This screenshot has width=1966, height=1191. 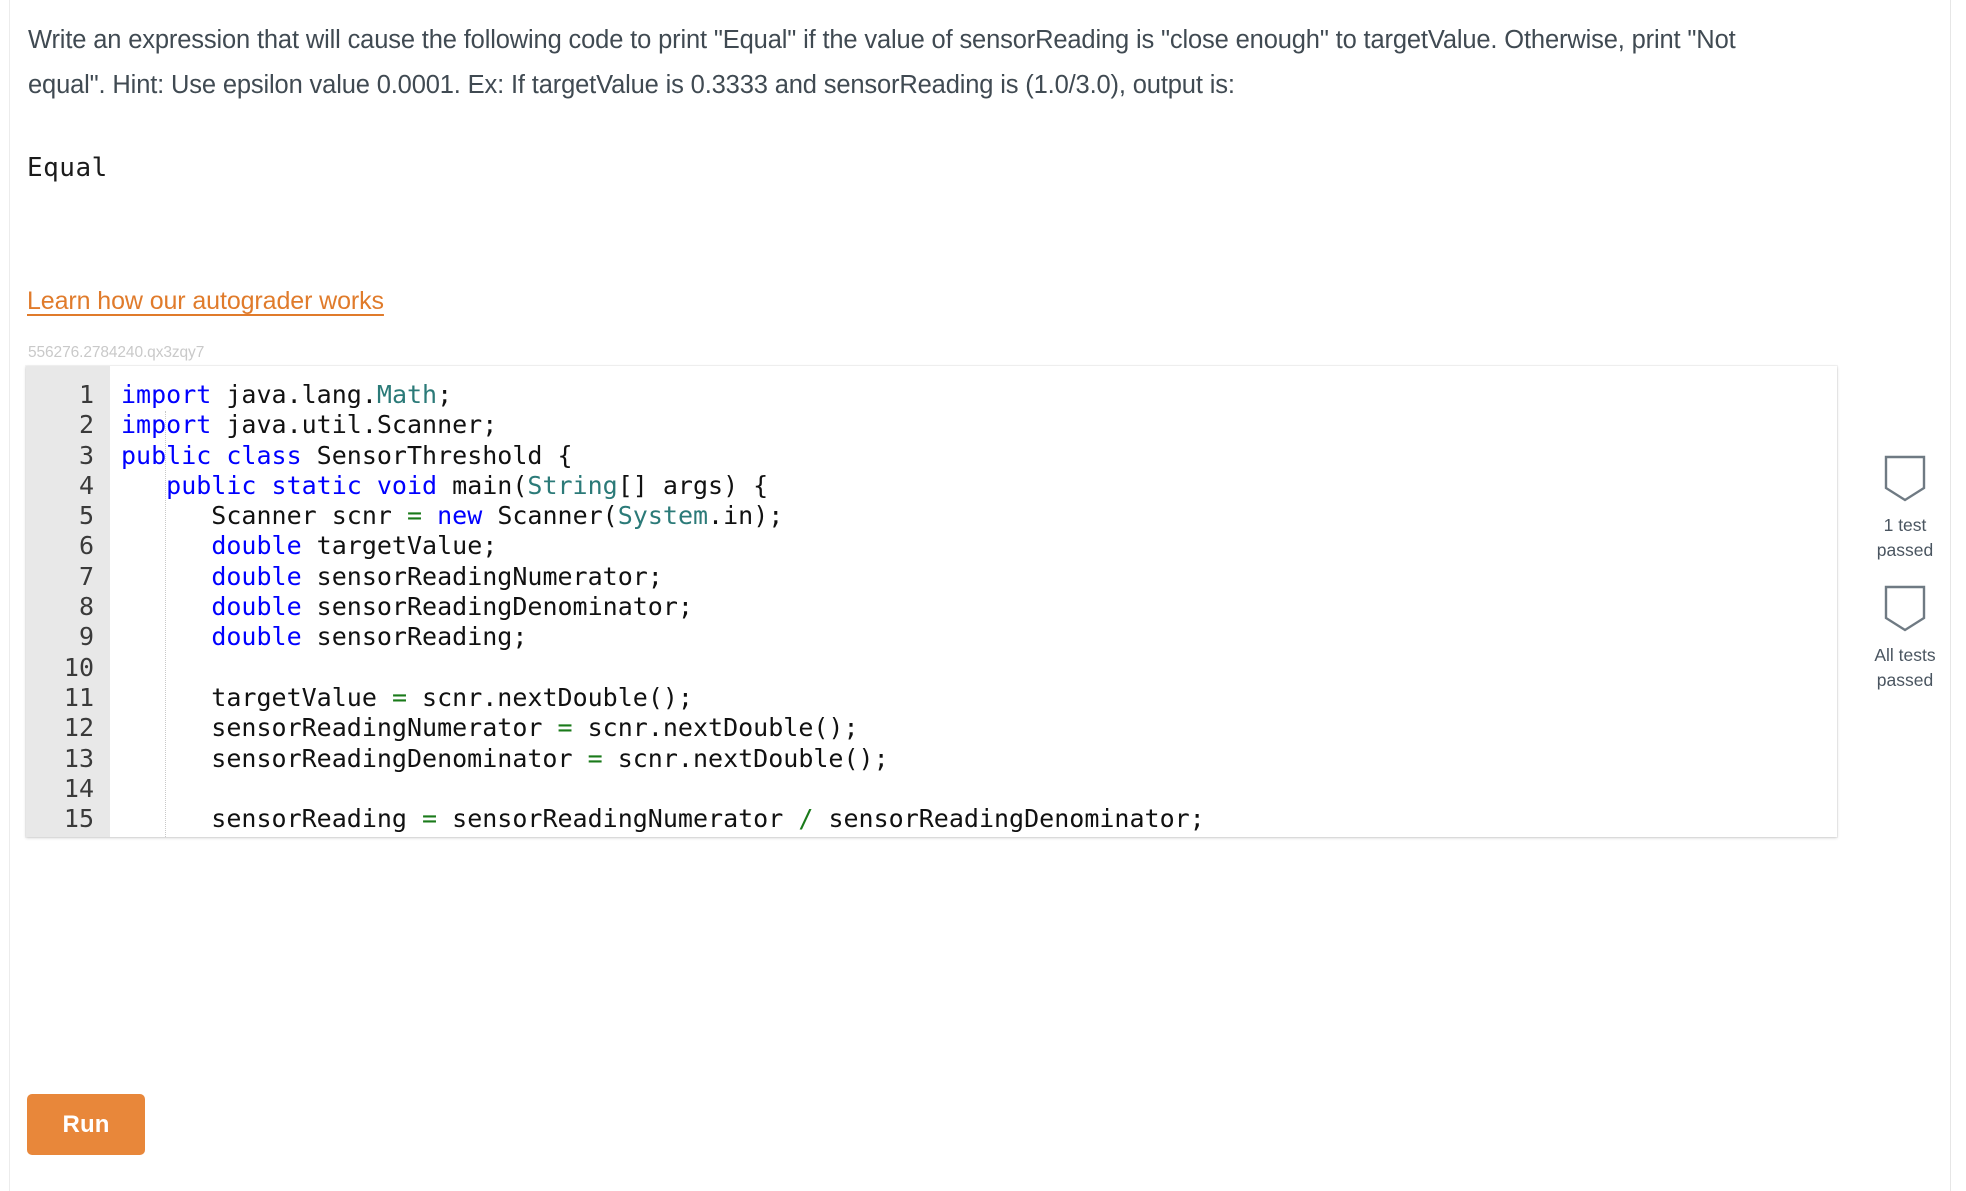 What do you see at coordinates (399, 546) in the screenshot?
I see `code-token: targetValue;` at bounding box center [399, 546].